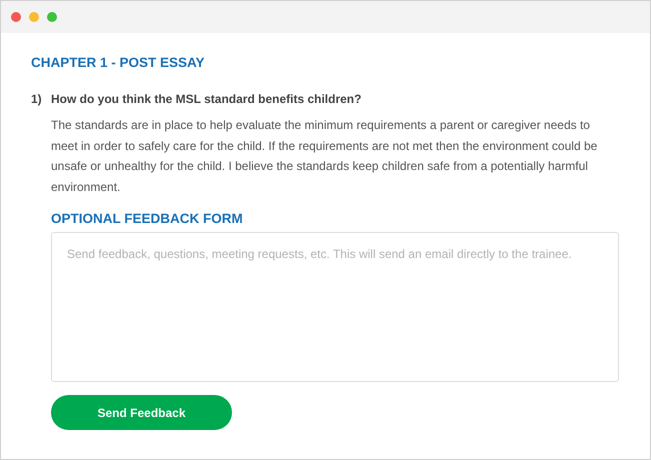  What do you see at coordinates (37, 99) in the screenshot?
I see `question-number: 1)` at bounding box center [37, 99].